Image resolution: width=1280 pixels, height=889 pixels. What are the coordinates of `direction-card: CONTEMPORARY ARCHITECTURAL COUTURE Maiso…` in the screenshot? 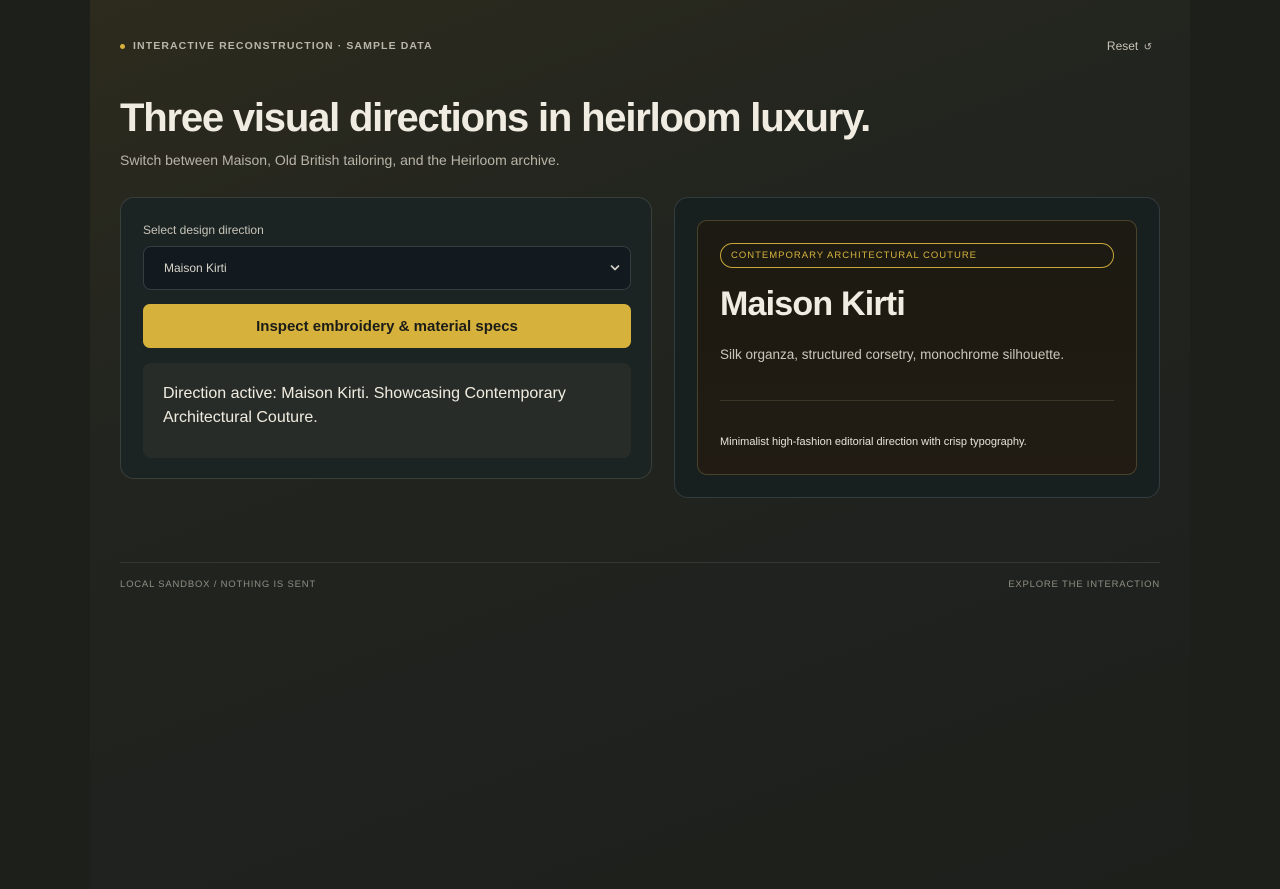 It's located at (917, 347).